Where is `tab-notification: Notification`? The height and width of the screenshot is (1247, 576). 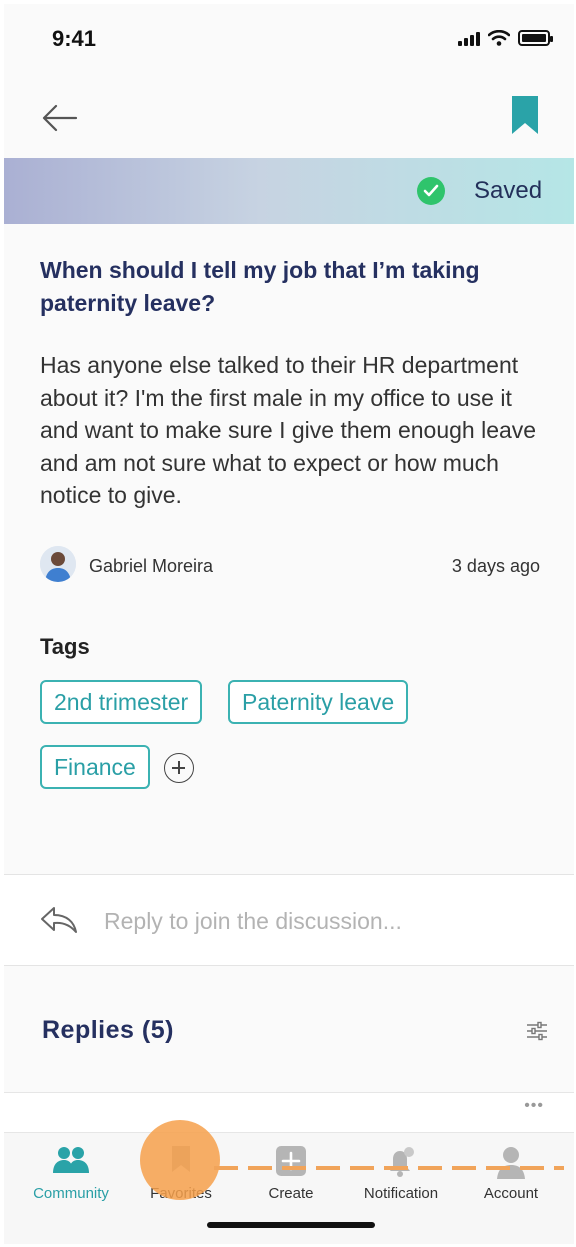
tab-notification: Notification is located at coordinates (401, 1173).